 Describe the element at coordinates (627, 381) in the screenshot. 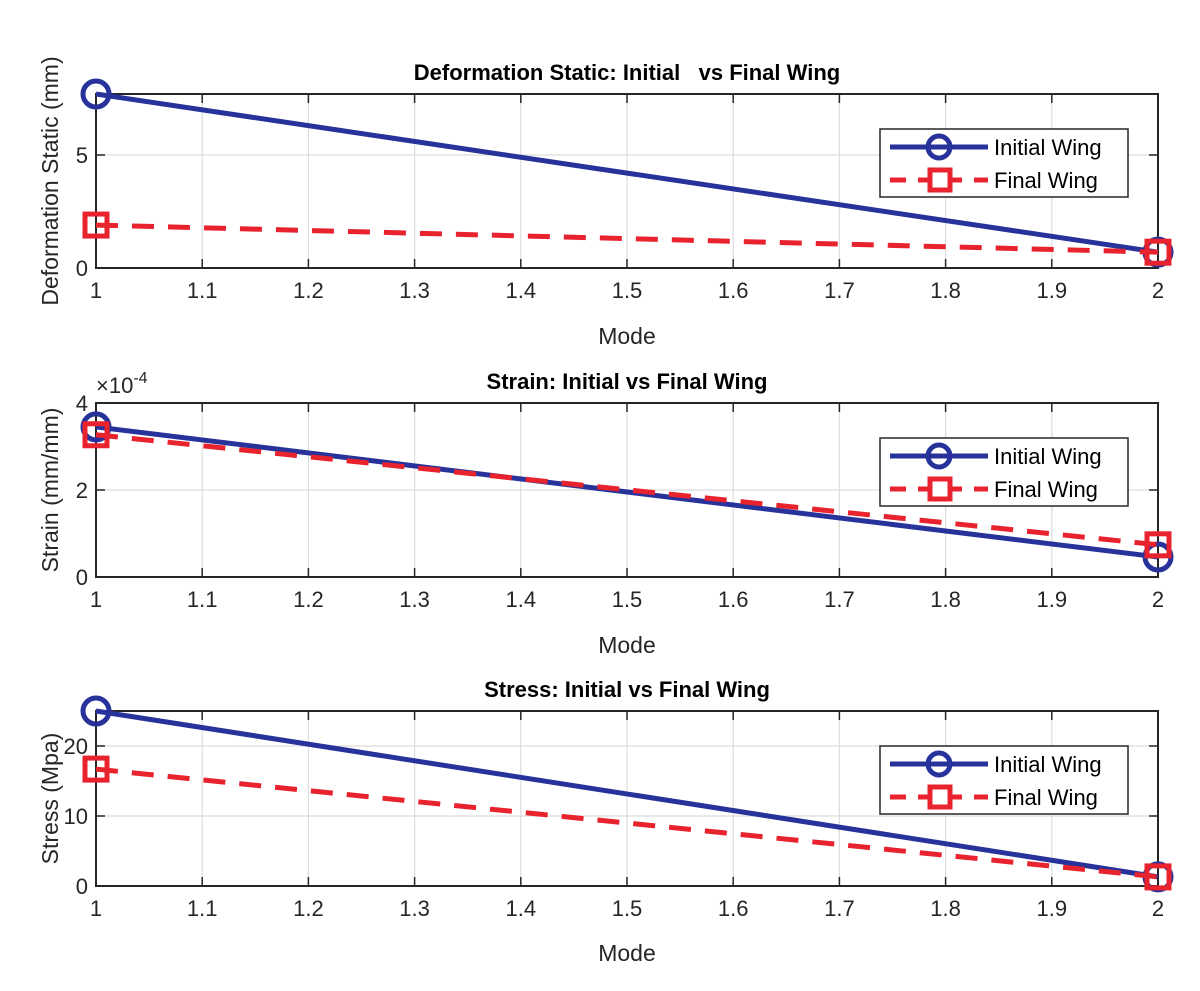

I see `chart-title: Strain: Initial vs Final Wing` at that location.